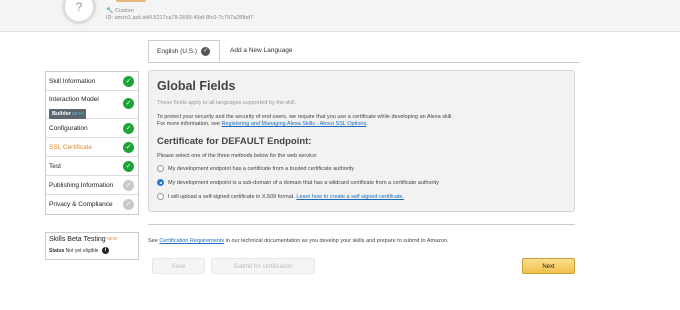  Describe the element at coordinates (189, 124) in the screenshot. I see `security-notice-prefix: For more information, see` at that location.